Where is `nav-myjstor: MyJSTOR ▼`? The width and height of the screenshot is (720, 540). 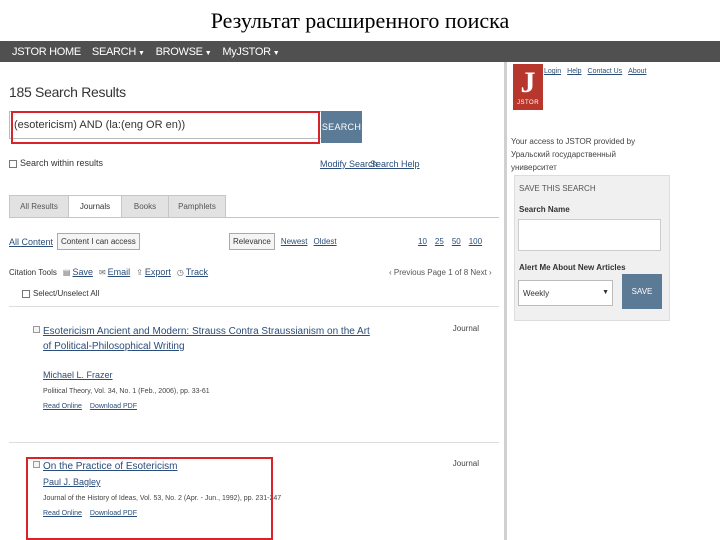 nav-myjstor: MyJSTOR ▼ is located at coordinates (250, 52).